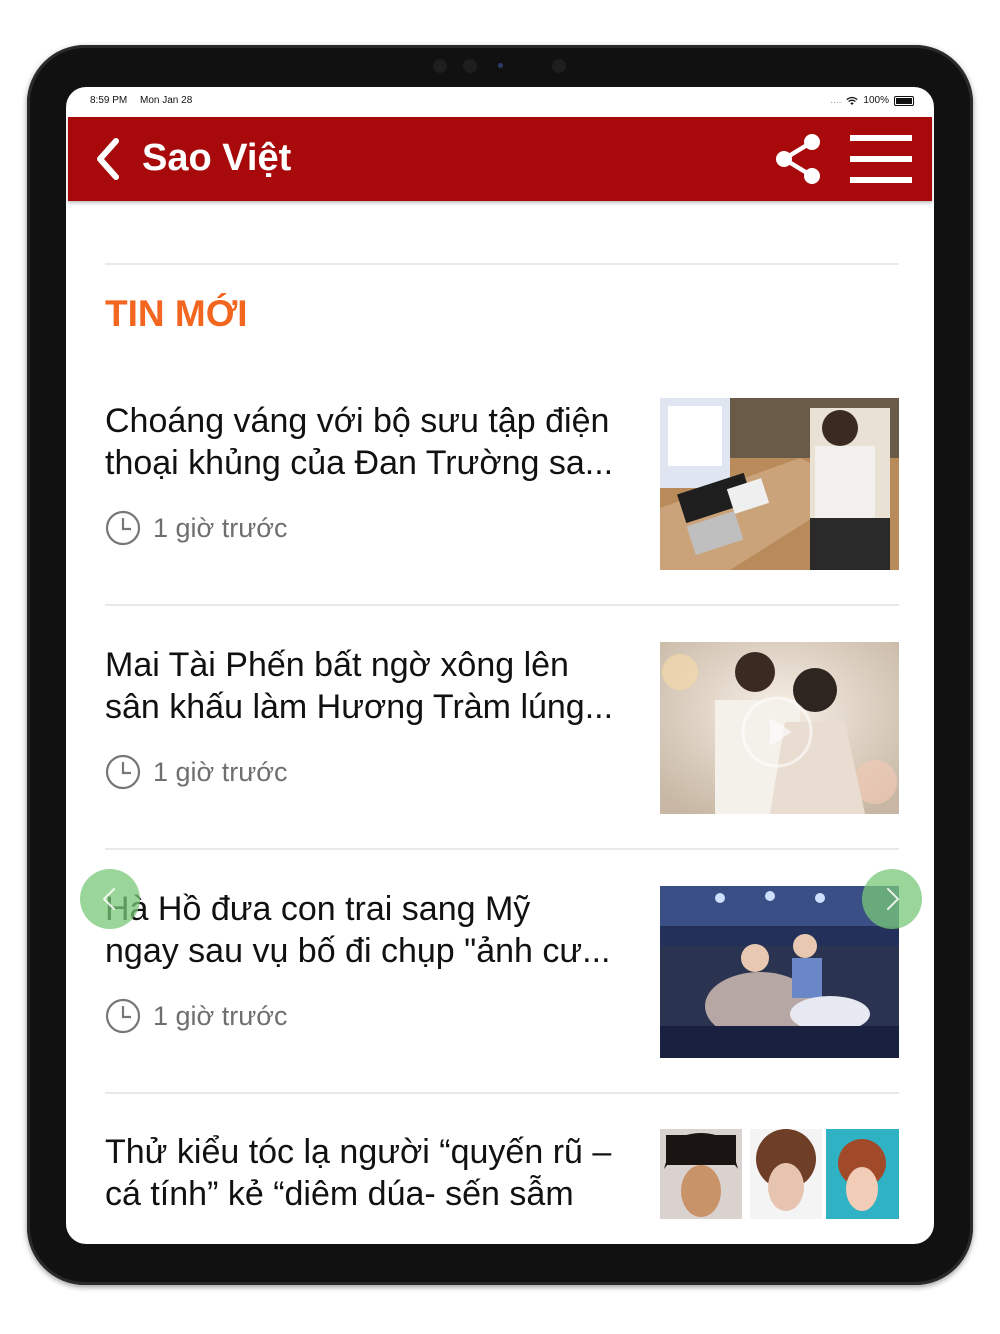 The width and height of the screenshot is (1000, 1334). Describe the element at coordinates (500, 65) in the screenshot. I see `camera-indicator` at that location.